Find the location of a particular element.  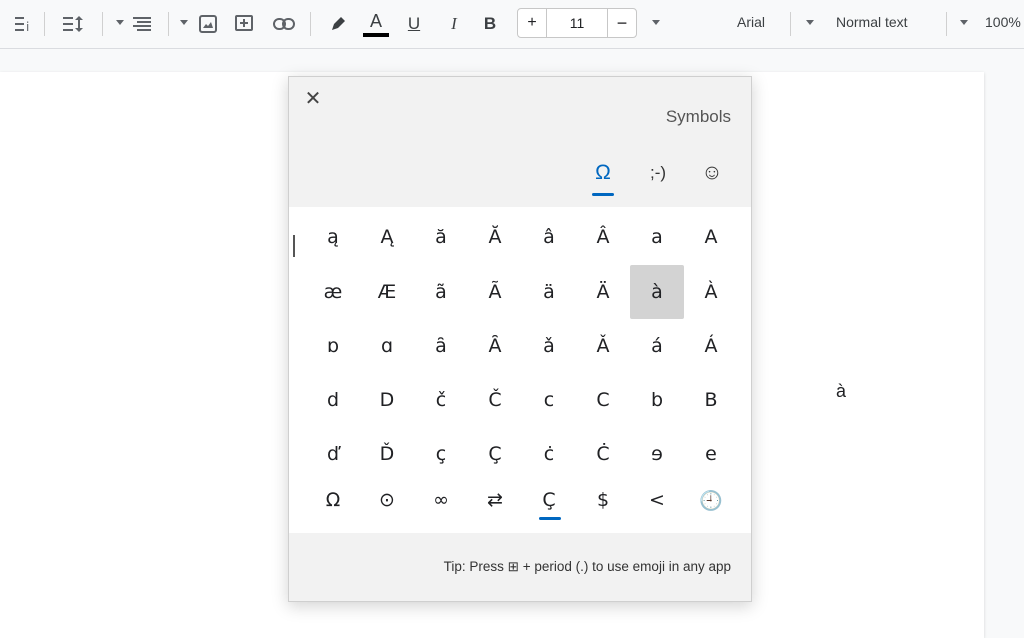

italic-button: I is located at coordinates (454, 24).